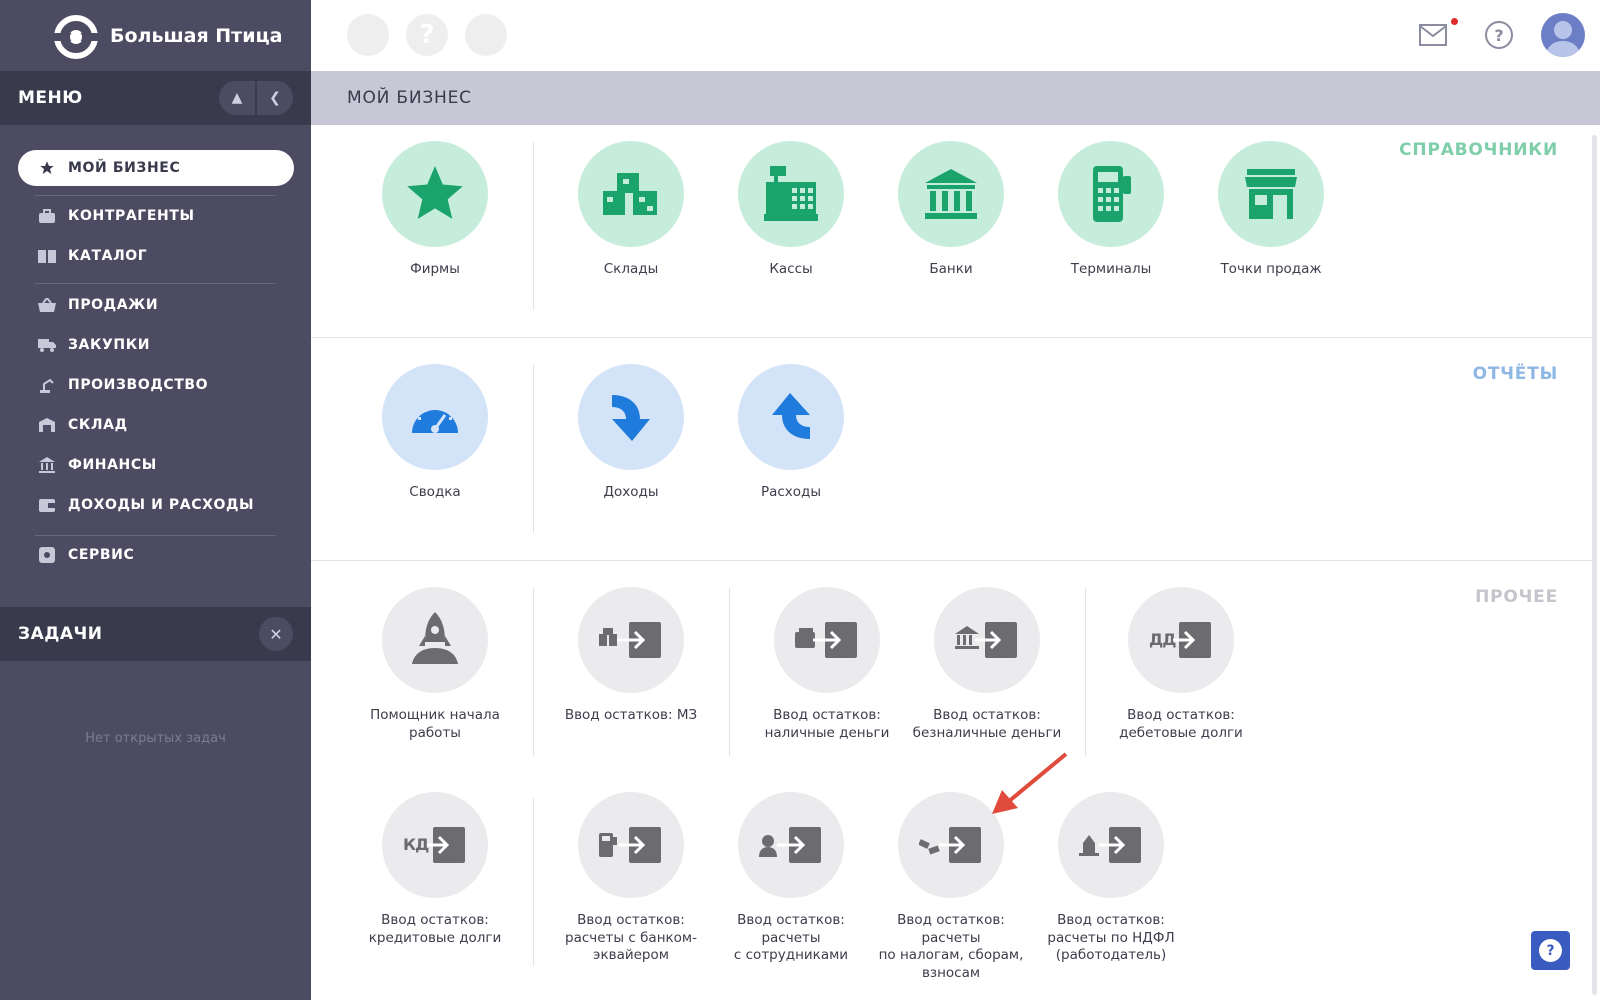 The width and height of the screenshot is (1600, 1000). I want to click on sidebar-item-my-business: МОЙ БИЗНЕС, so click(156, 168).